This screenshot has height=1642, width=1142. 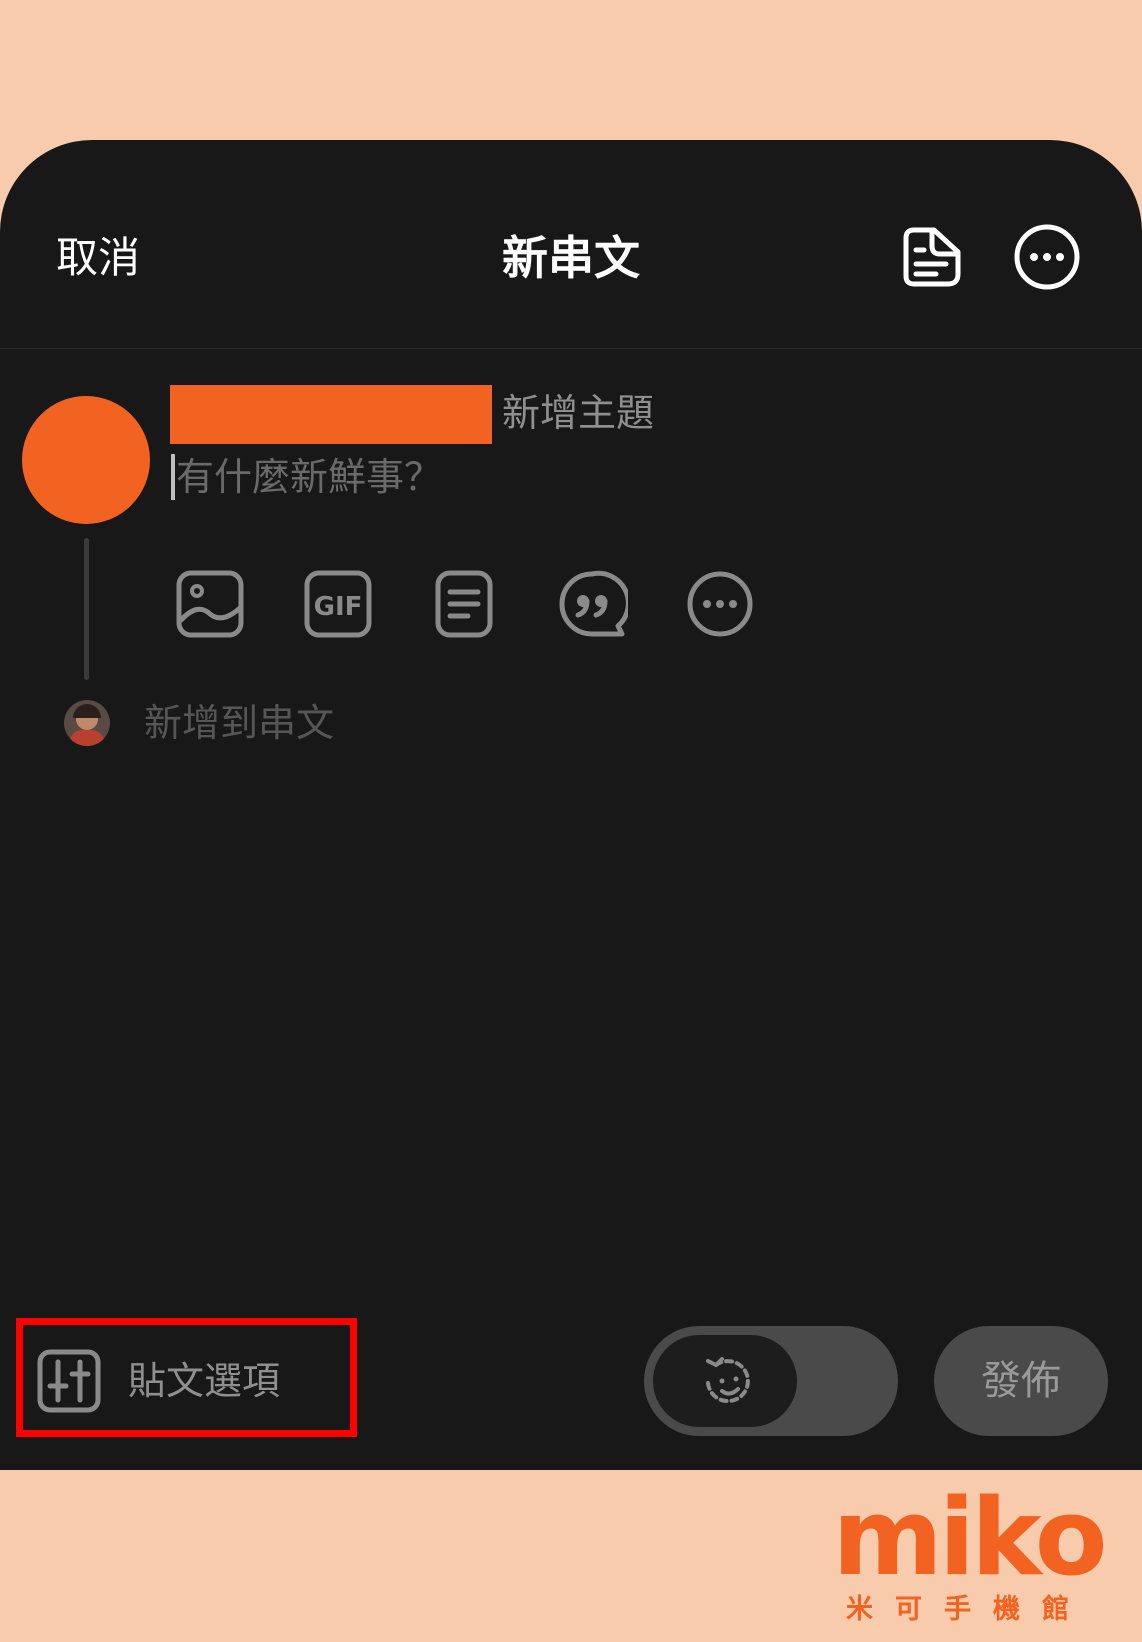 I want to click on publish-button: 發佈, so click(x=1021, y=1381).